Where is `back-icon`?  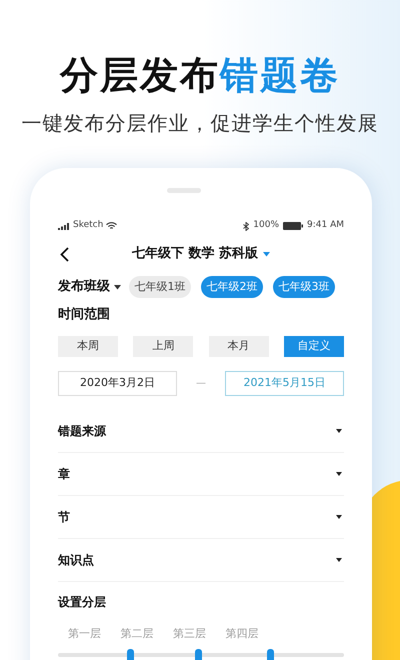
back-icon is located at coordinates (64, 254).